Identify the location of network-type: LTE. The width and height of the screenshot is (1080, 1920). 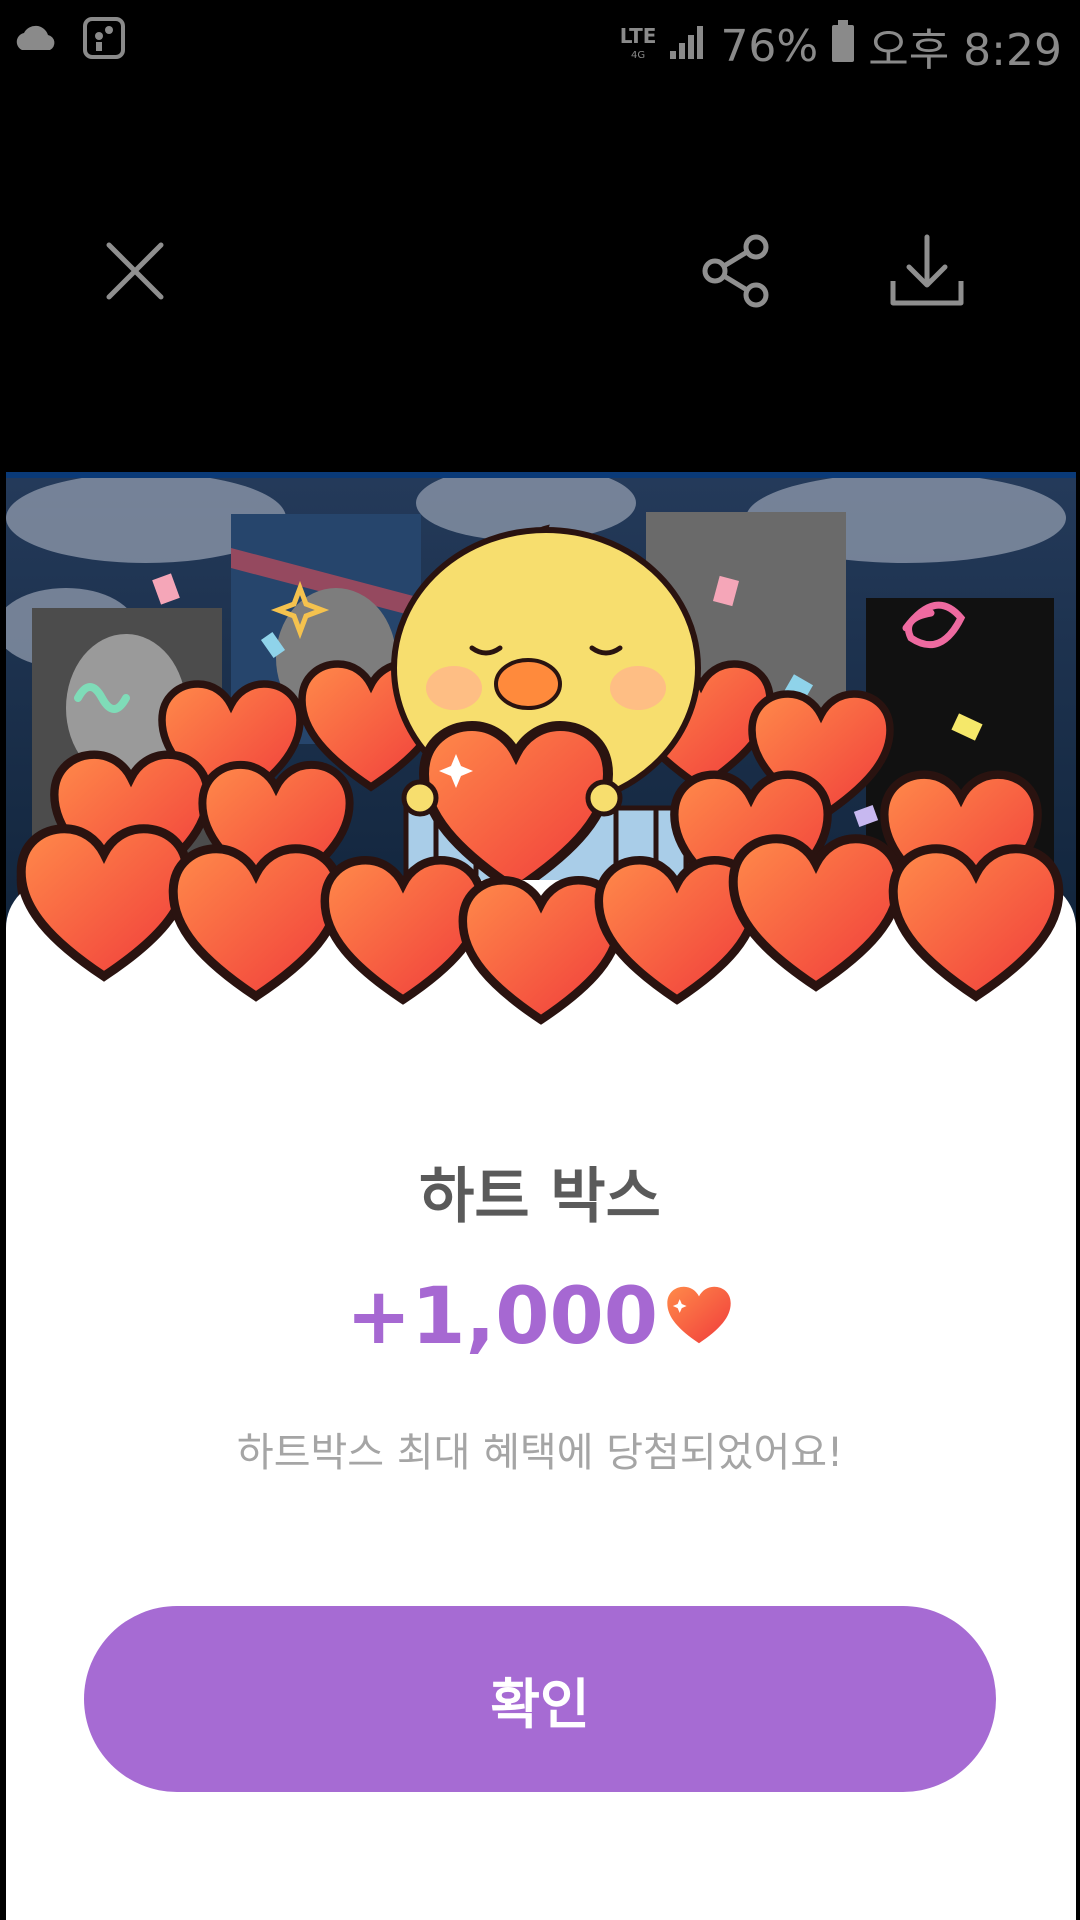
(638, 36).